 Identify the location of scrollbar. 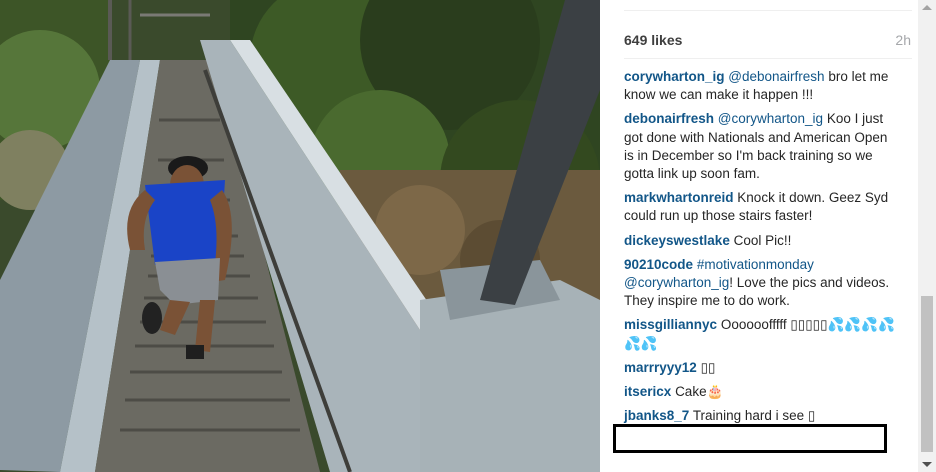
(927, 236).